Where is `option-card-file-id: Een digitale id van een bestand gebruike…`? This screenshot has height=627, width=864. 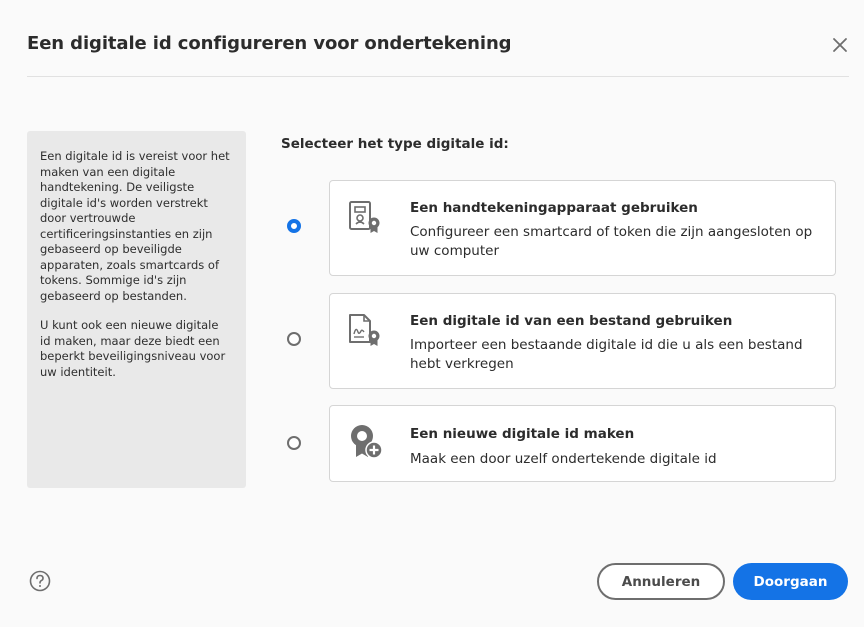 option-card-file-id: Een digitale id van een bestand gebruike… is located at coordinates (582, 341).